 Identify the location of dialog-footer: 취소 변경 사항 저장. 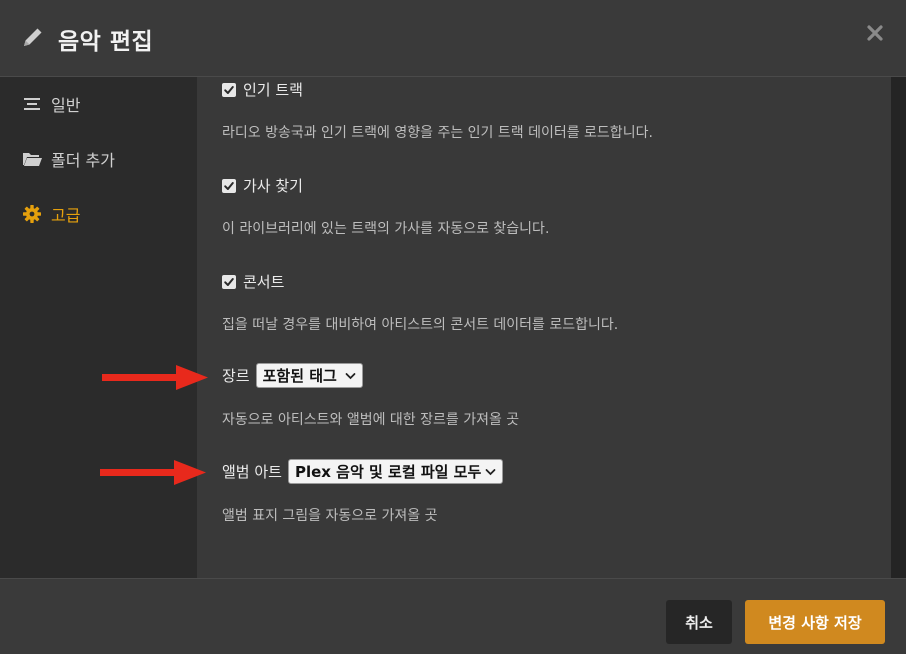
(453, 616).